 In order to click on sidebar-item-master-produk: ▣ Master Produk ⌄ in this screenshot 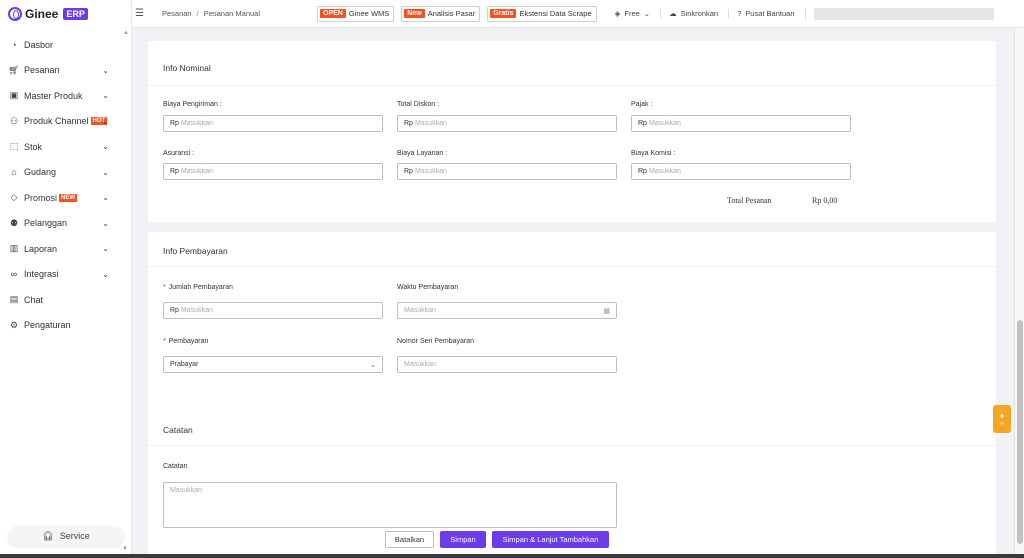, I will do `click(65, 96)`.